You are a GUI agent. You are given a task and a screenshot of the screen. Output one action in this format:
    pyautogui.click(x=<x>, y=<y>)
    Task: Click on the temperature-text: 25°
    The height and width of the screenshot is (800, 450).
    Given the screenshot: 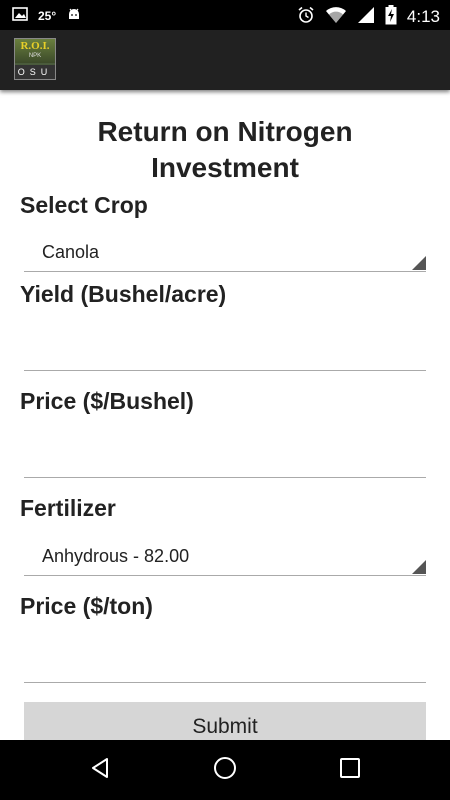 What is the action you would take?
    pyautogui.click(x=47, y=15)
    